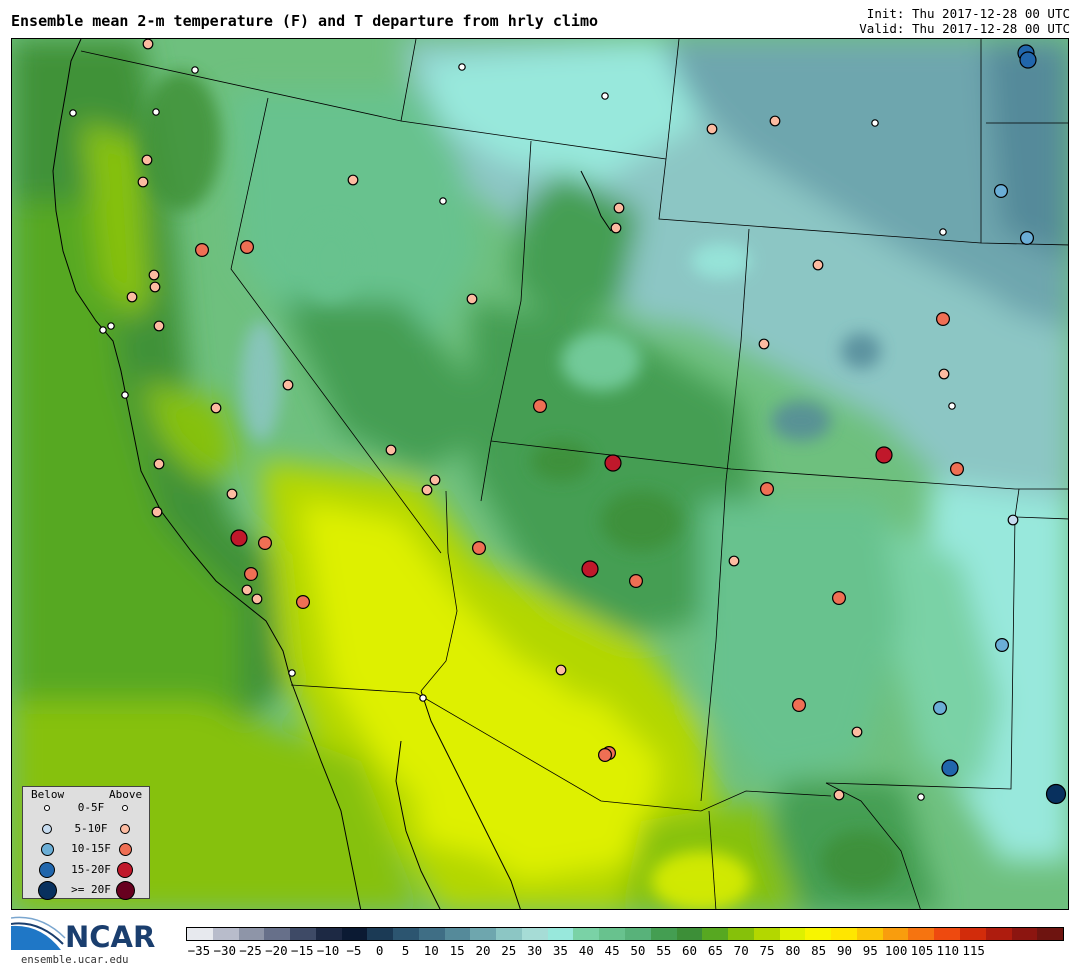 This screenshot has height=973, width=1080. What do you see at coordinates (91, 889) in the screenshot?
I see `legend-range-label: >= 20F` at bounding box center [91, 889].